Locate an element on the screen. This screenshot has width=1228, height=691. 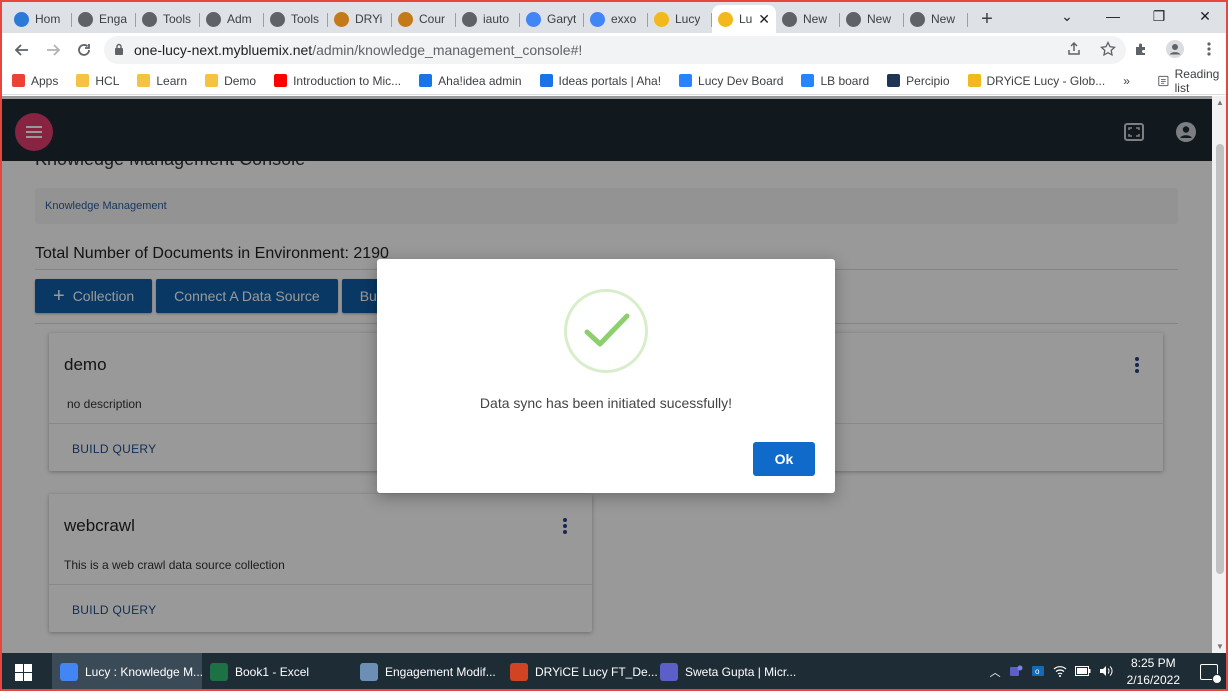
reading-list-button: Reading list is located at coordinates (1190, 81).